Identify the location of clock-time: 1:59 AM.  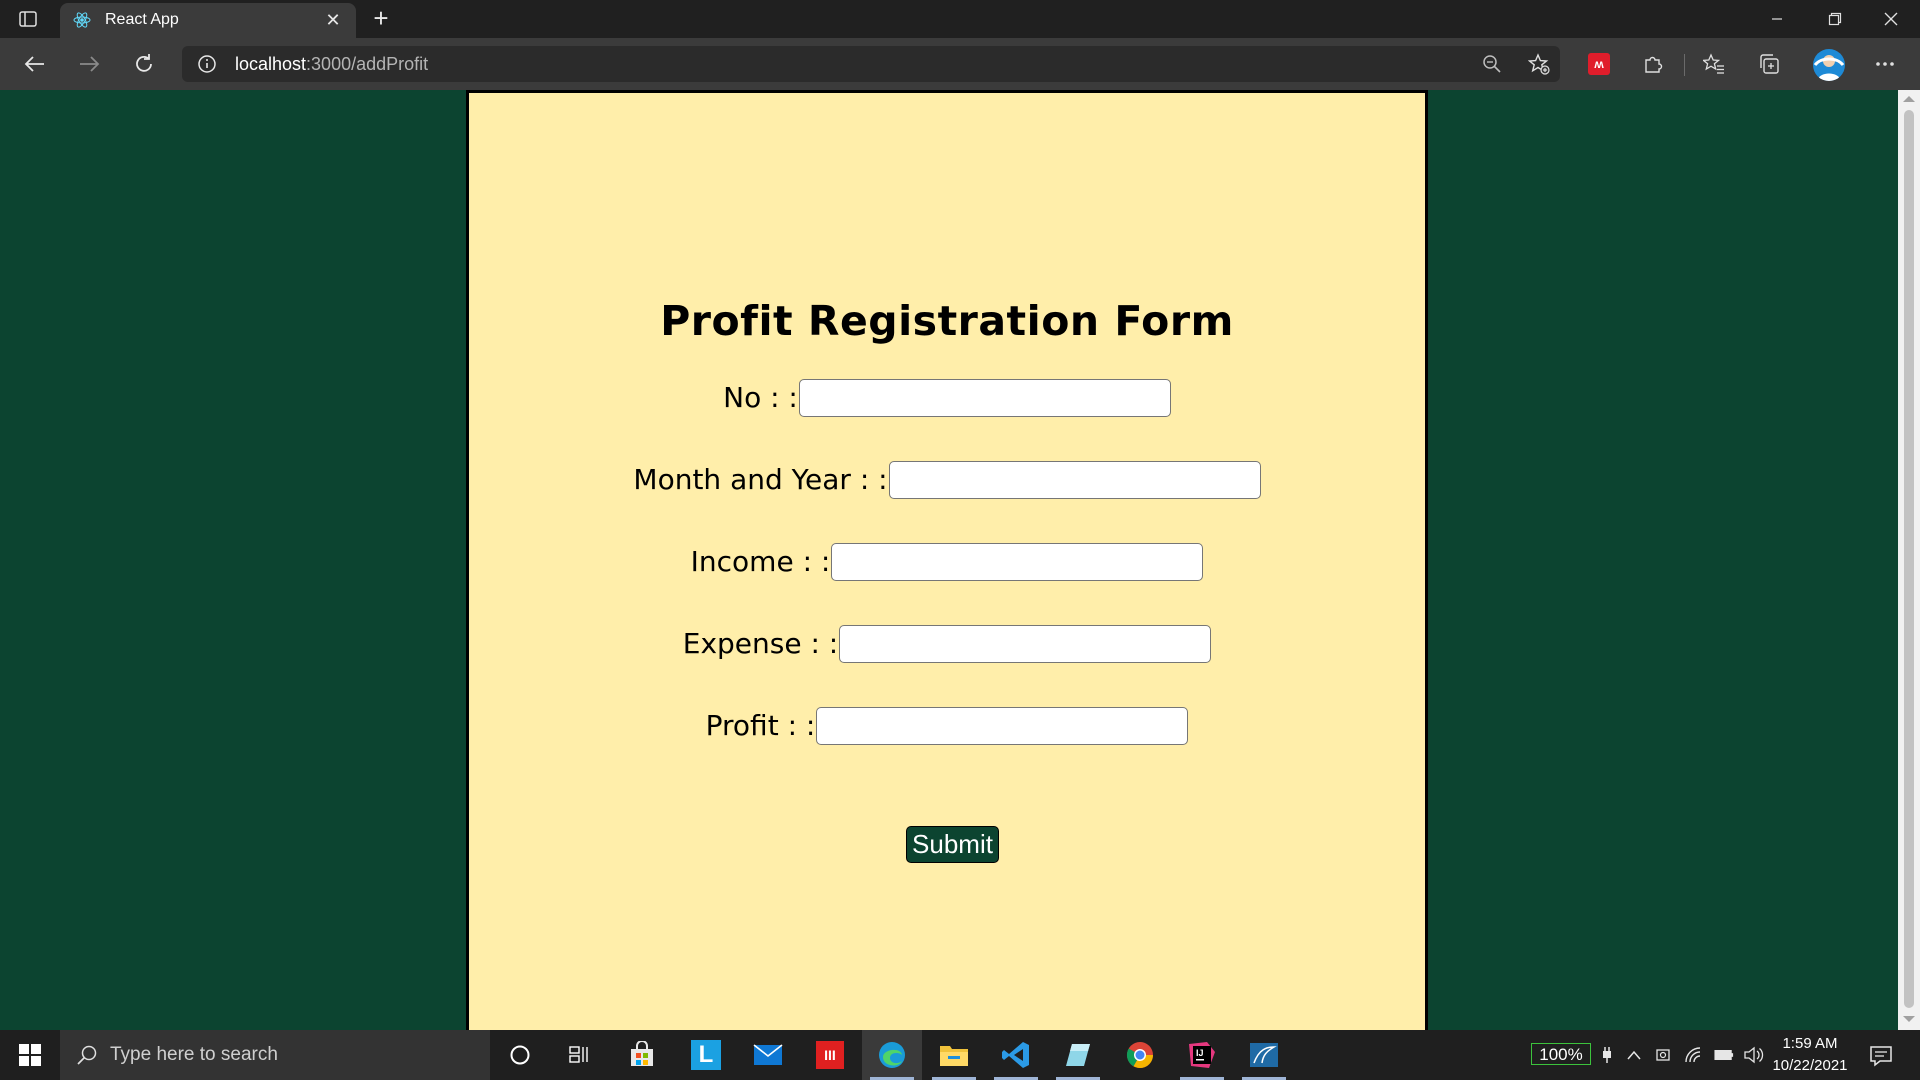
(1810, 1043).